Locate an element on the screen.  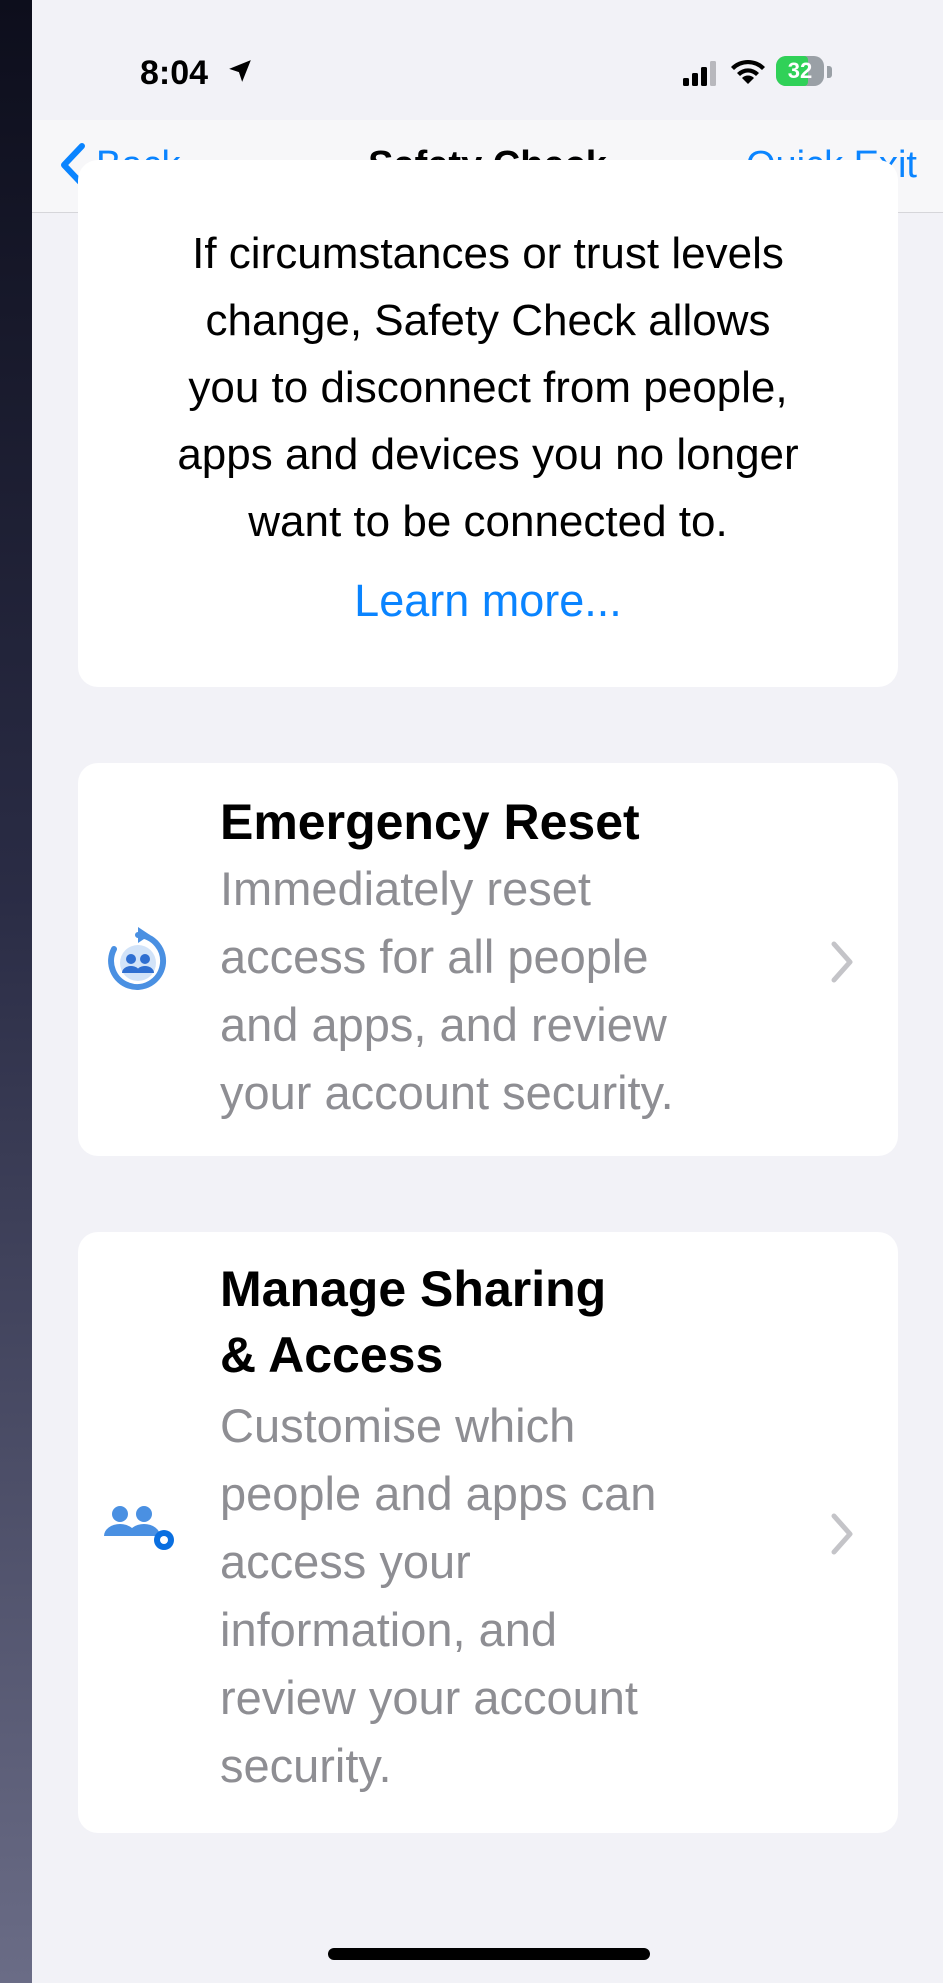
description-line: access your is located at coordinates (345, 1561).